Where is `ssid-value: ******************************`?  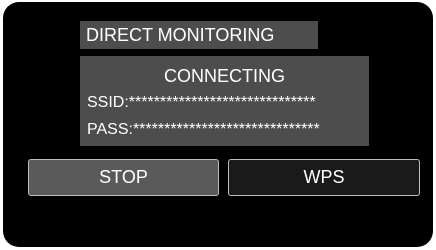
ssid-value: ****************************** is located at coordinates (222, 102).